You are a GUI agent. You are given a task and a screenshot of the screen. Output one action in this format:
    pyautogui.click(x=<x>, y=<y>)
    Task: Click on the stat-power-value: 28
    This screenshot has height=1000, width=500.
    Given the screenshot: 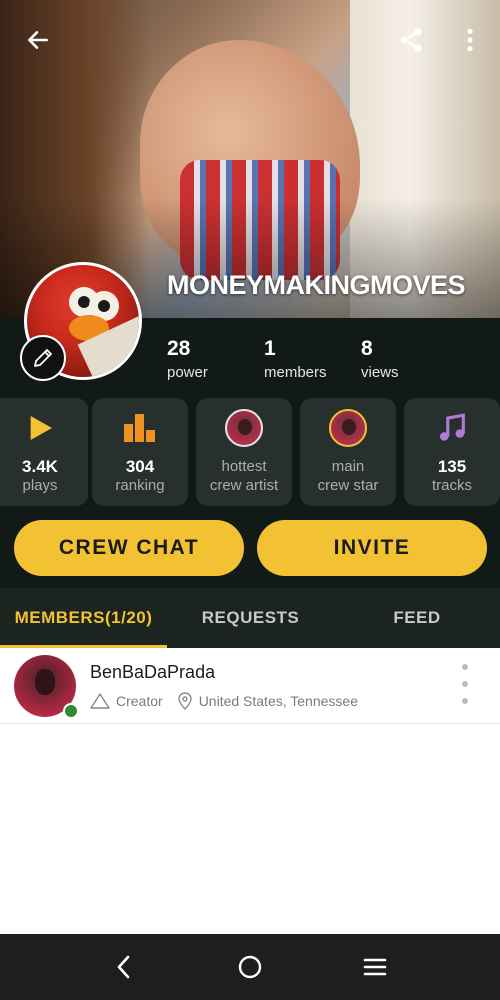 What is the action you would take?
    pyautogui.click(x=179, y=348)
    